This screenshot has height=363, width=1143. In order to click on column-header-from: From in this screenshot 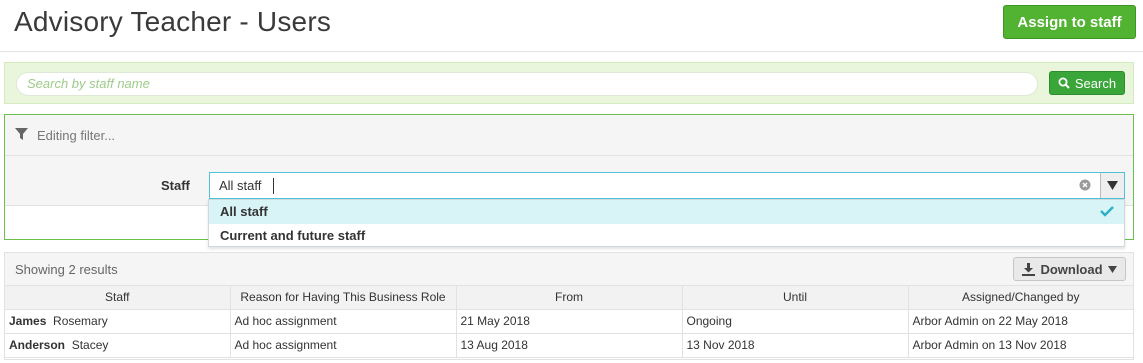, I will do `click(569, 298)`.